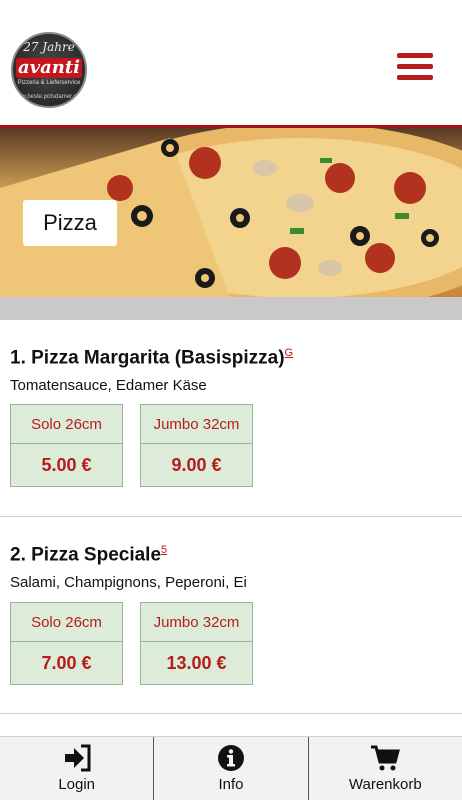 The width and height of the screenshot is (462, 800). I want to click on price-option-solo: Solo 26cm 5.00 €, so click(66, 445).